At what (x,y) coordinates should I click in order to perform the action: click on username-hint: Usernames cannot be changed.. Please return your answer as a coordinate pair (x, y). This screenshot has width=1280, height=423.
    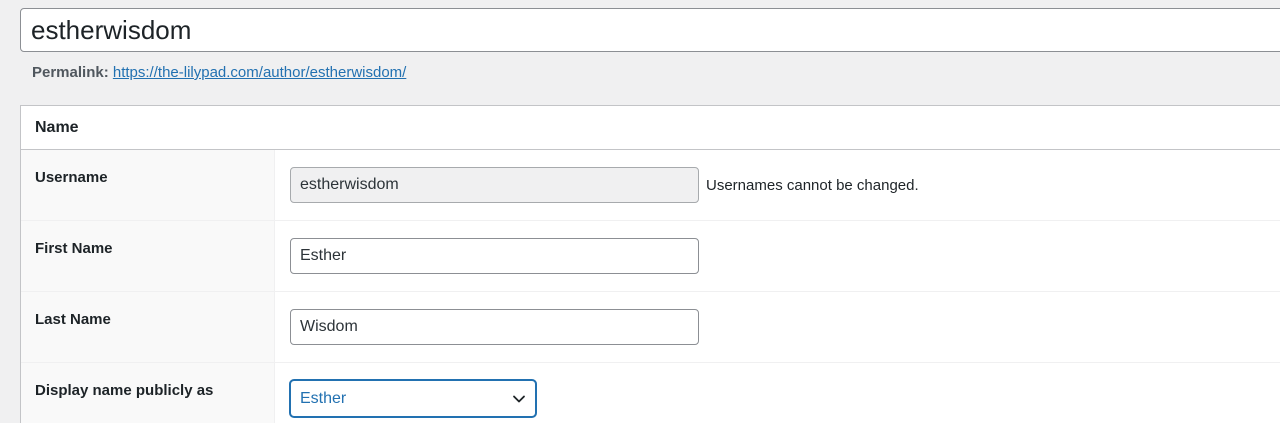
    Looking at the image, I should click on (812, 185).